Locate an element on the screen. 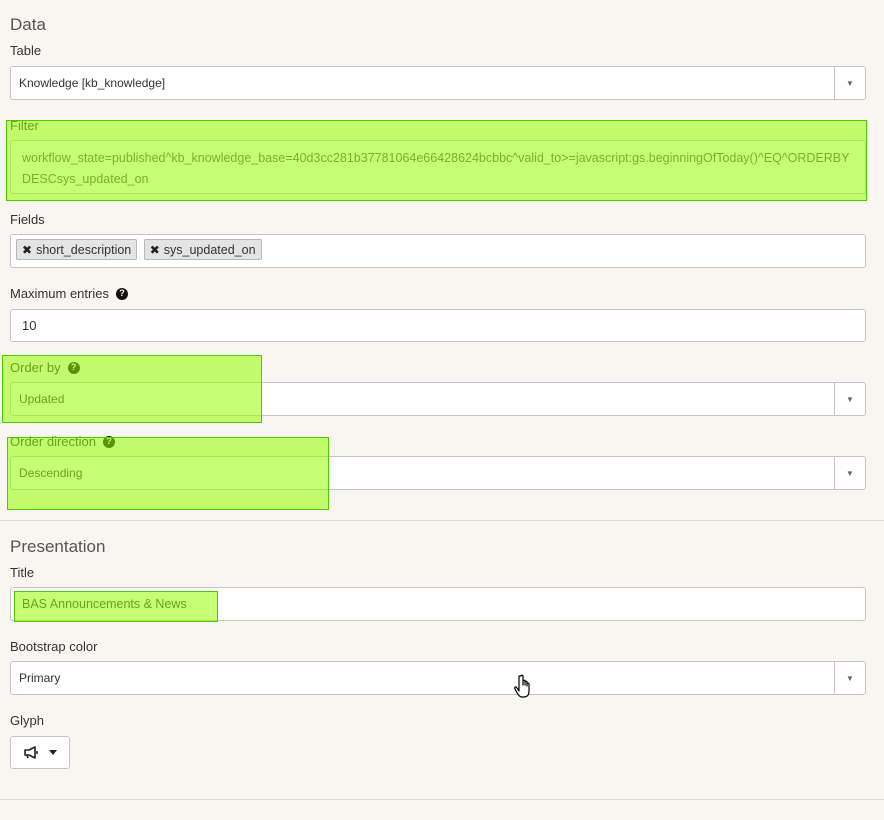 The image size is (884, 820). megaphone-icon is located at coordinates (30, 752).